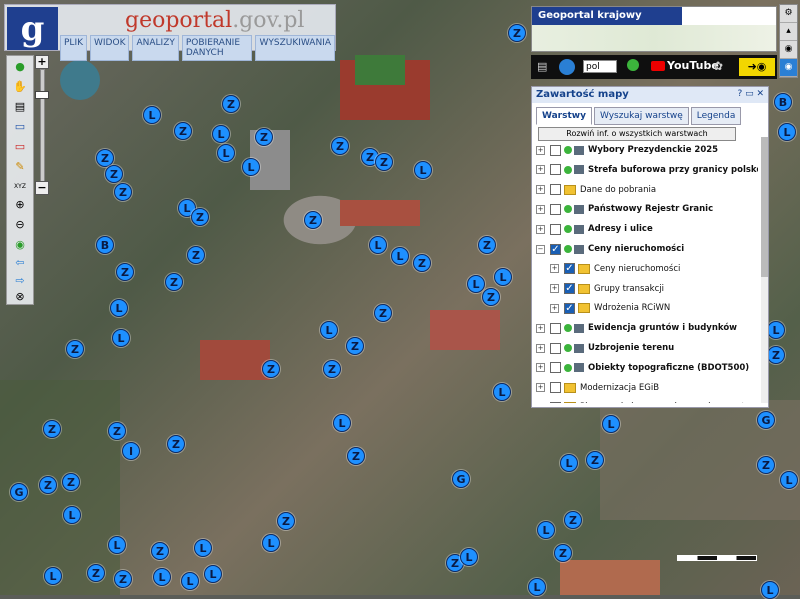  Describe the element at coordinates (20, 167) in the screenshot. I see `pencil-icon: ✎` at that location.